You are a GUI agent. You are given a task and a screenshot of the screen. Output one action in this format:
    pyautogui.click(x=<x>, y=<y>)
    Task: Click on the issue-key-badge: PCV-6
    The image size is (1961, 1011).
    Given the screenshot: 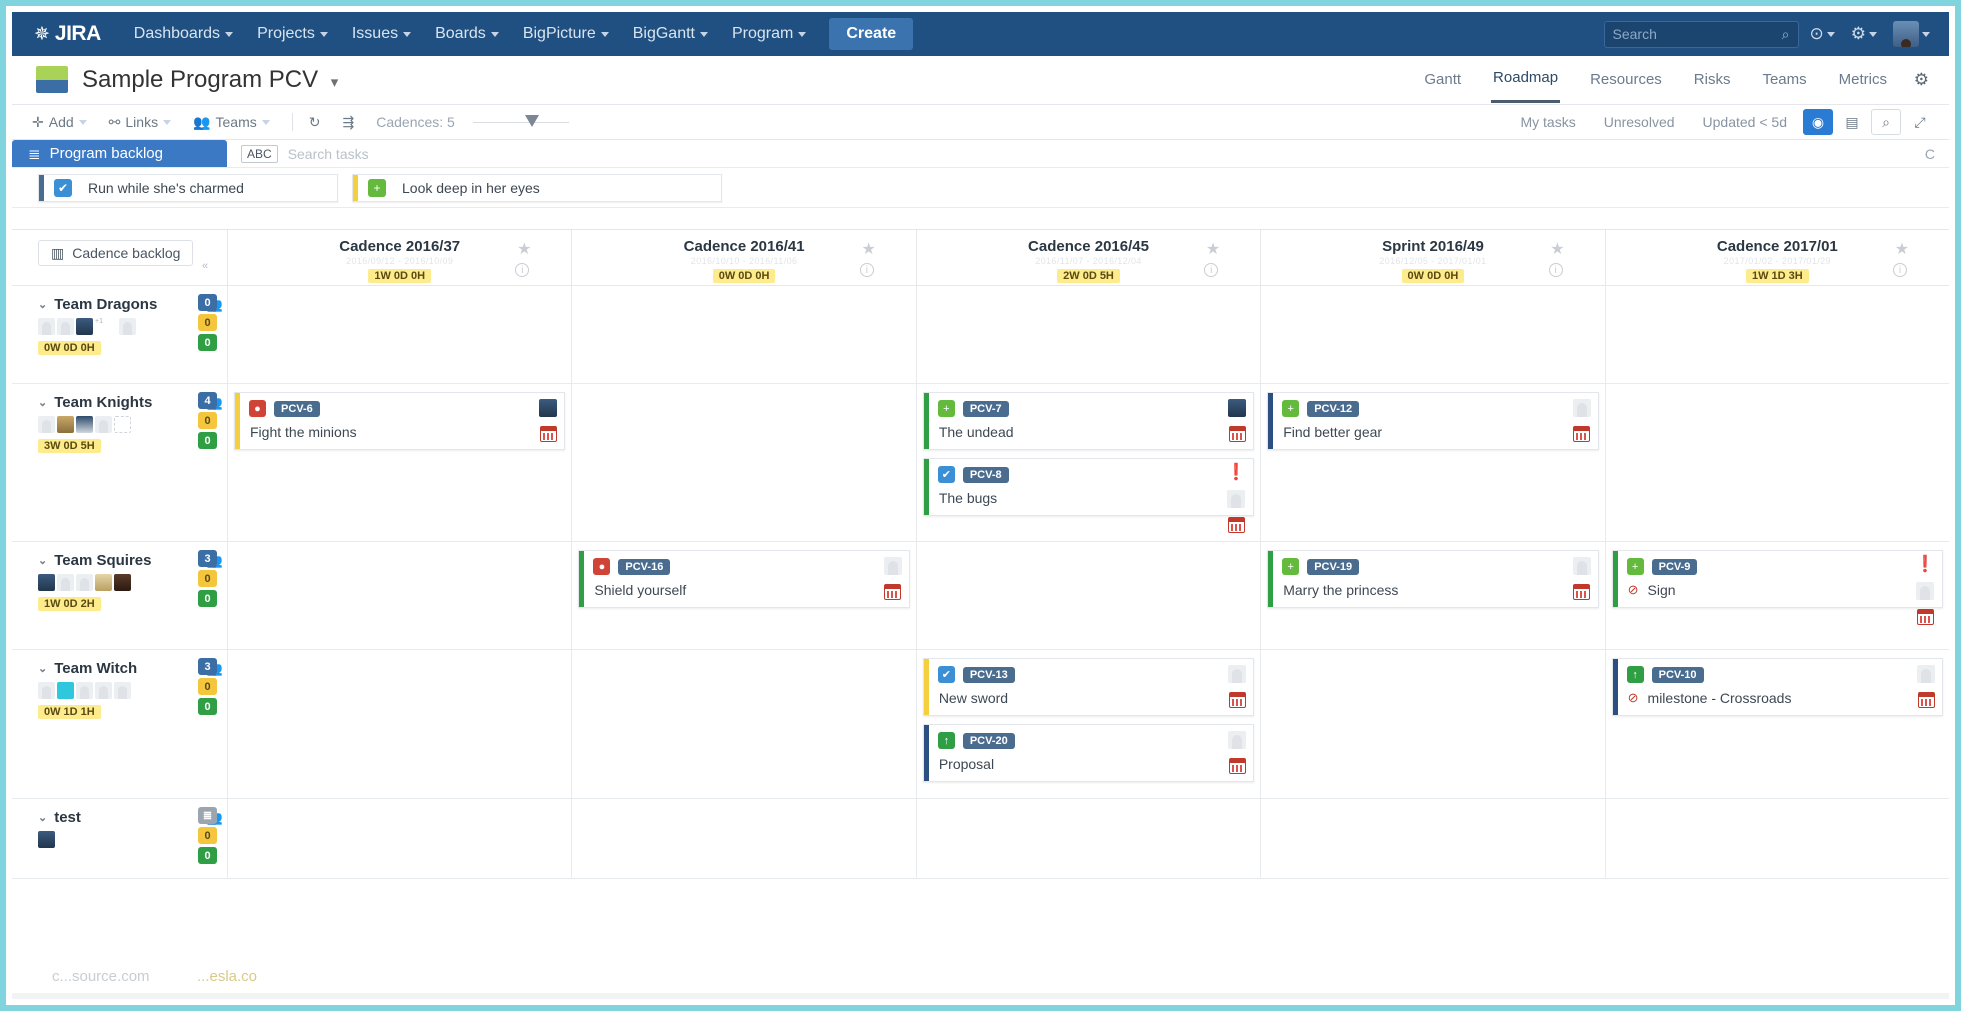 What is the action you would take?
    pyautogui.click(x=297, y=408)
    